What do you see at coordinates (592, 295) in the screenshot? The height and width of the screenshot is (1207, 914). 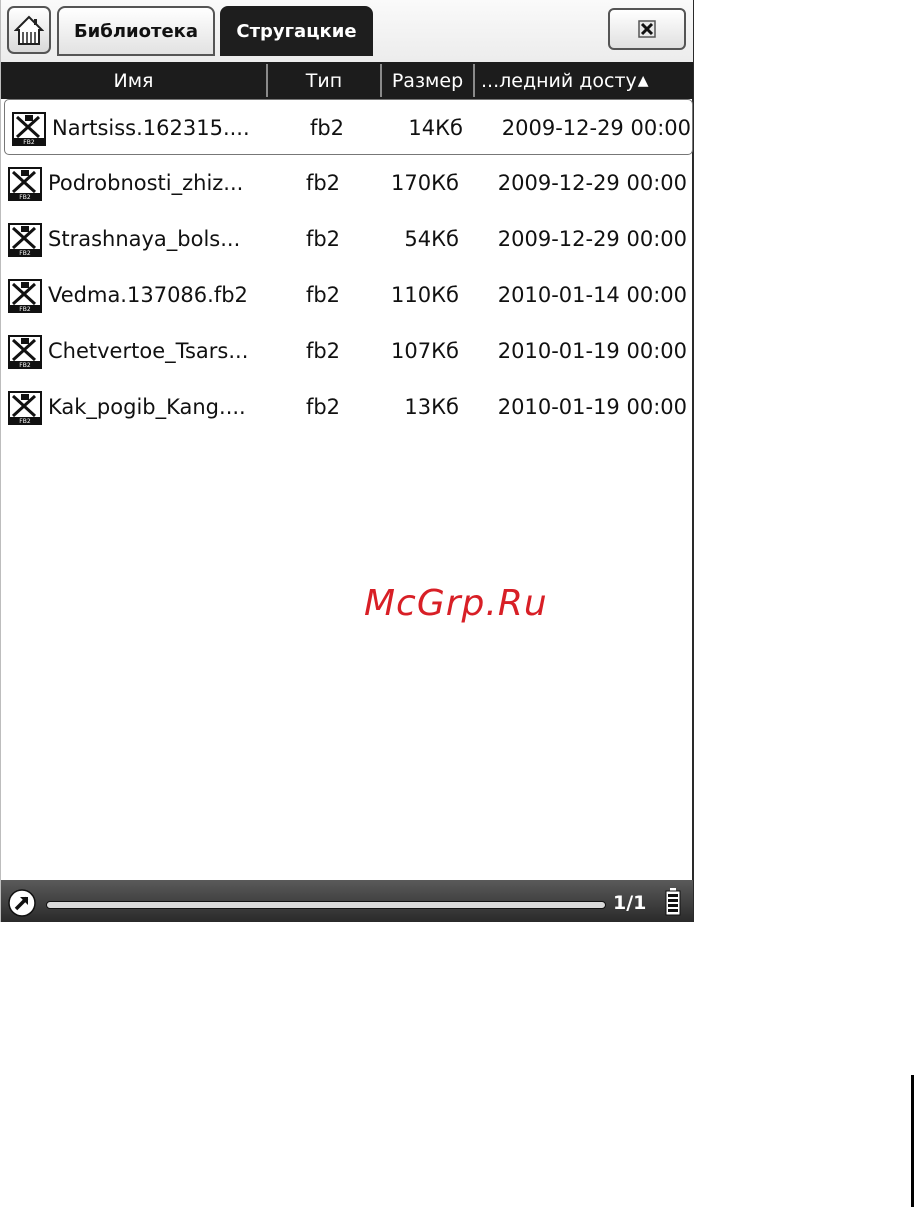 I see `file-date: 2010-01-14 00:00` at bounding box center [592, 295].